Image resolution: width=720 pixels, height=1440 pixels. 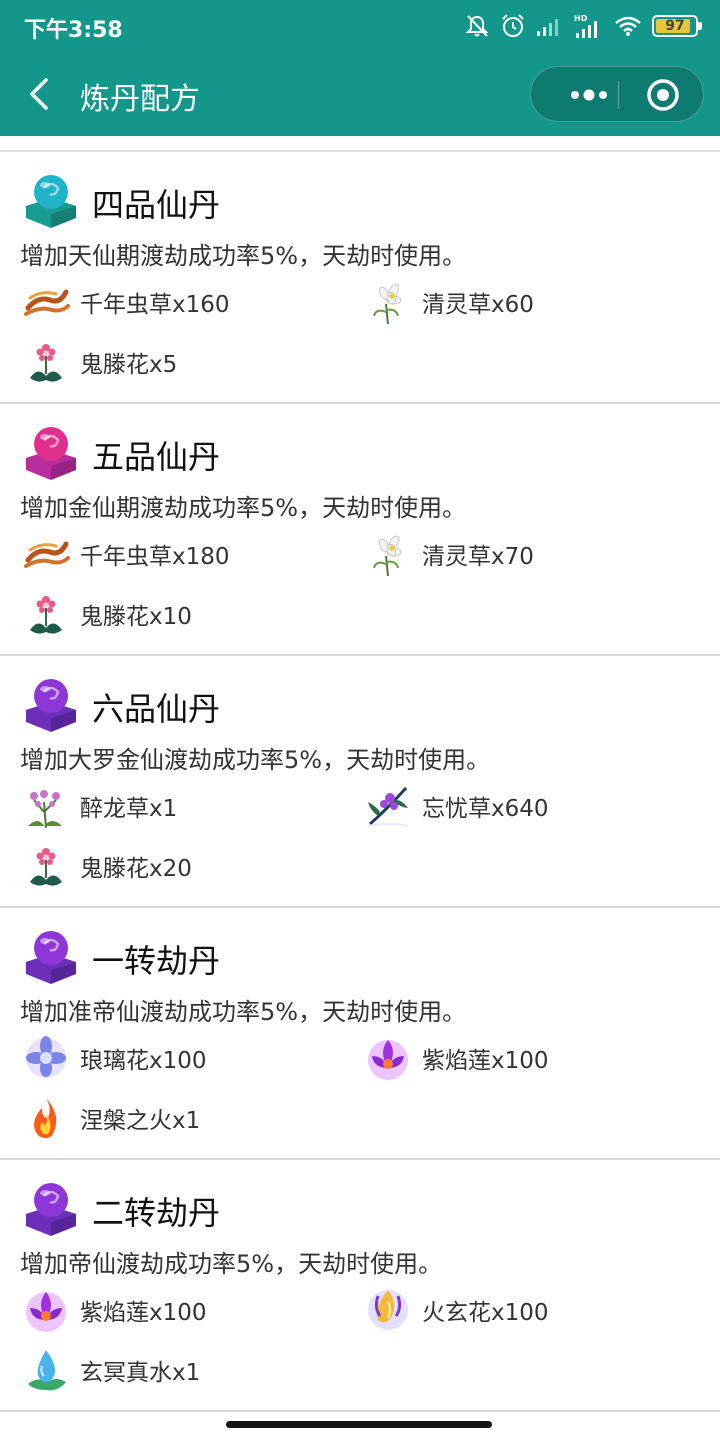 I want to click on golden-flower-icon, so click(x=388, y=1310).